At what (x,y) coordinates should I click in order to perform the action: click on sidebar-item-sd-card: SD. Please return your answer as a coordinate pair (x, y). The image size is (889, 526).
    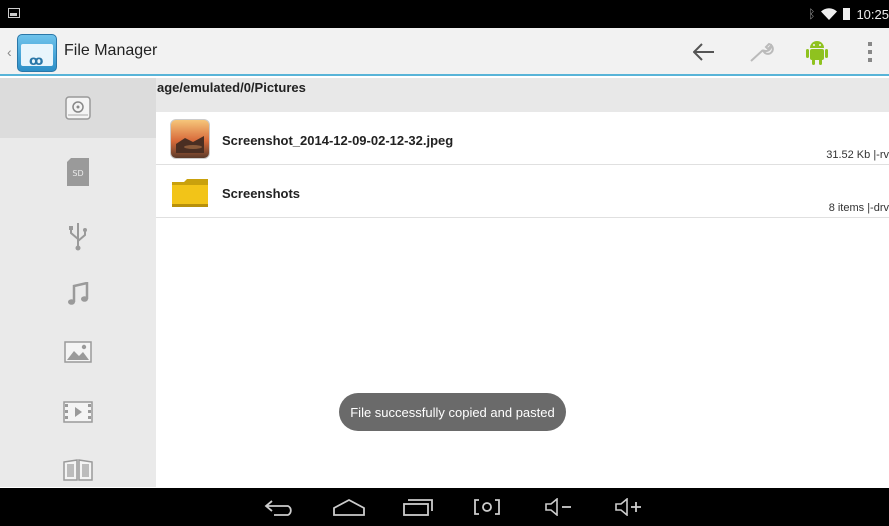
    Looking at the image, I should click on (78, 172).